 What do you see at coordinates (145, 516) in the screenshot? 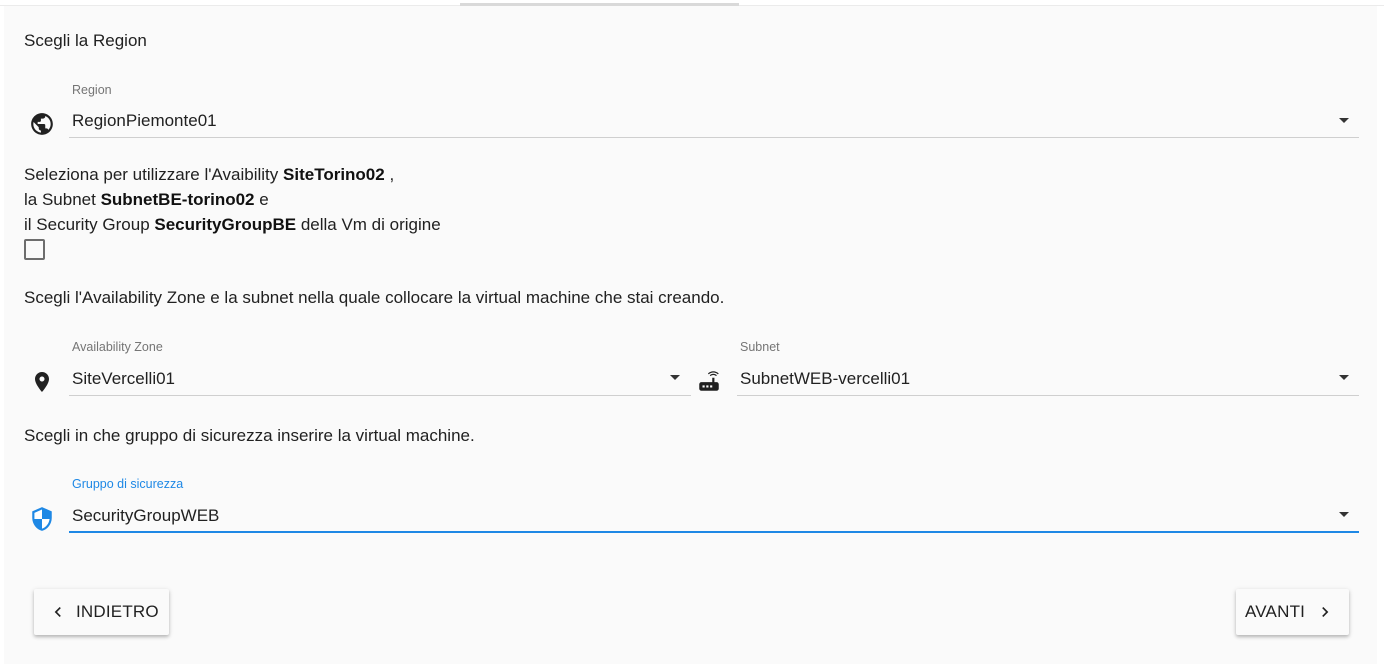
I see `security-group-value: SecurityGroupWEB` at bounding box center [145, 516].